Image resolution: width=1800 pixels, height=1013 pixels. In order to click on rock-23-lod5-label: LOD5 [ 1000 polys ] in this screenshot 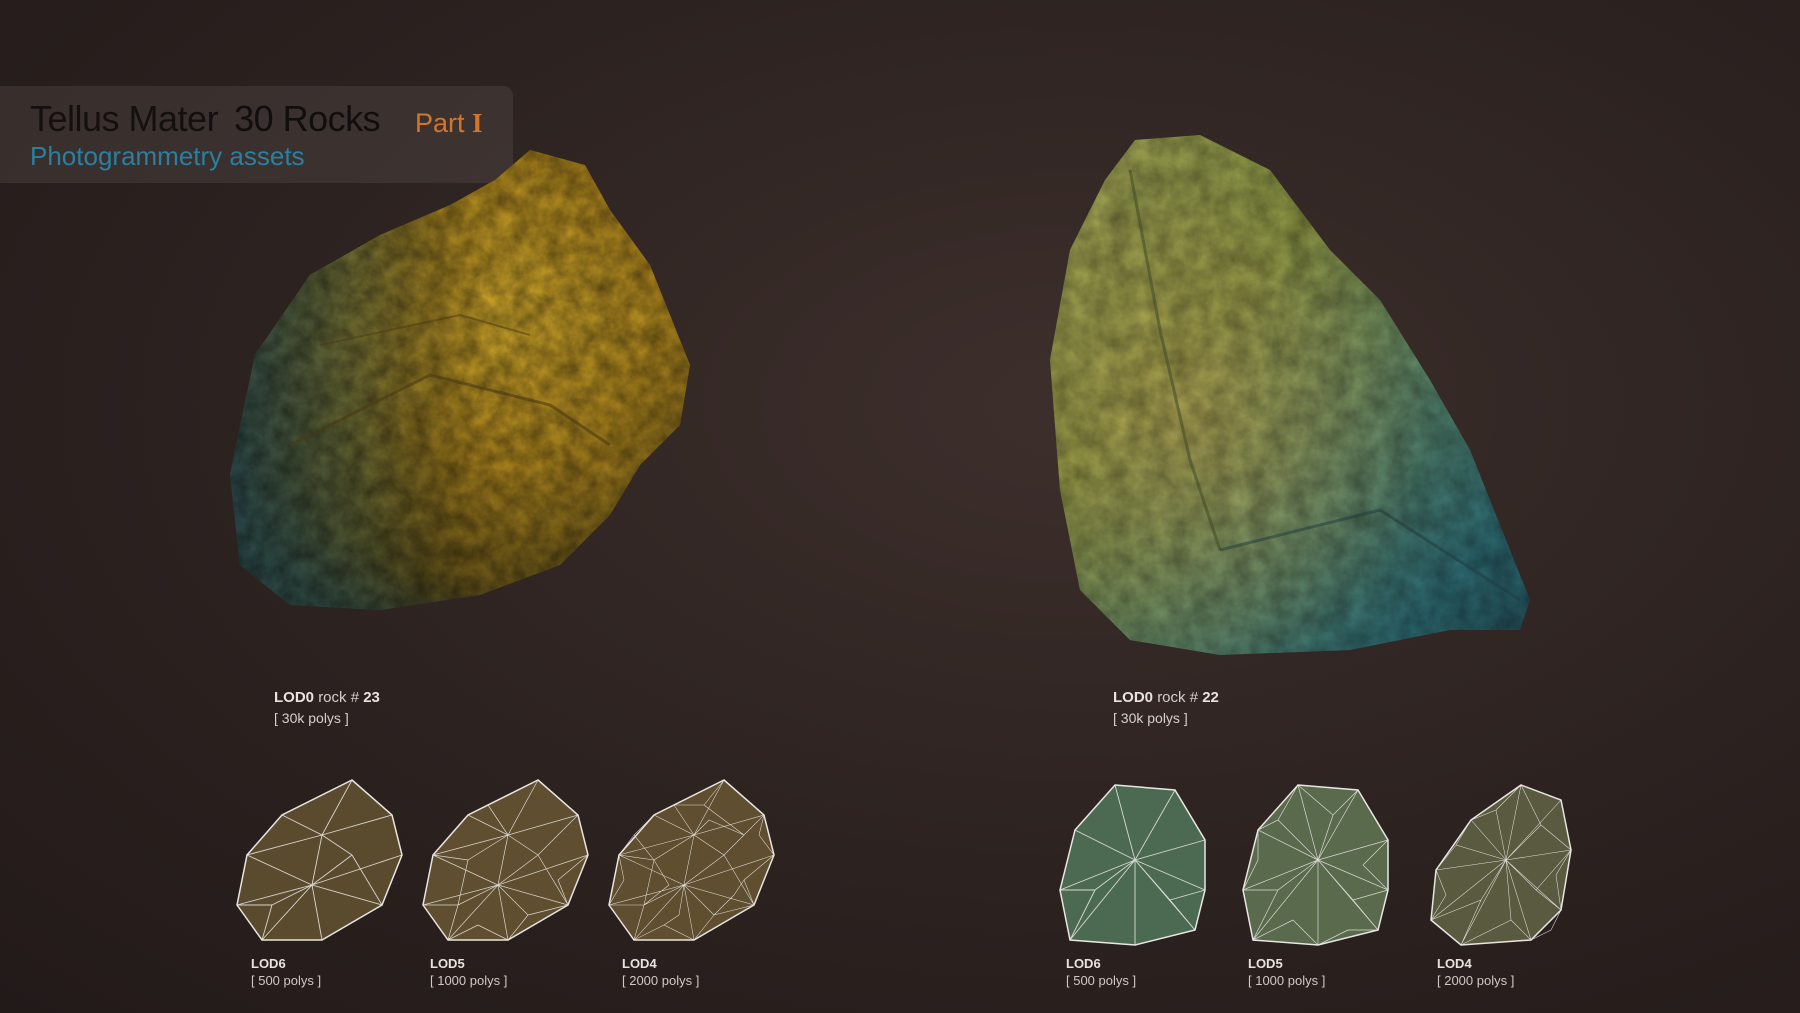, I will do `click(468, 972)`.